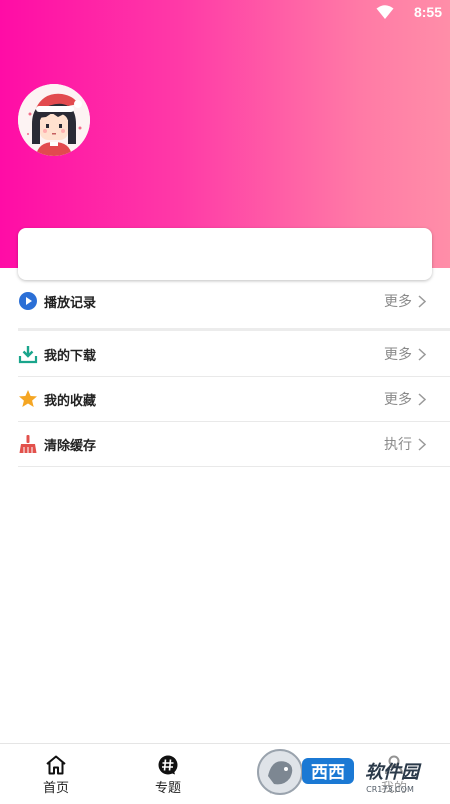 This screenshot has width=450, height=804. What do you see at coordinates (398, 444) in the screenshot?
I see `menu-action-execute: 执行` at bounding box center [398, 444].